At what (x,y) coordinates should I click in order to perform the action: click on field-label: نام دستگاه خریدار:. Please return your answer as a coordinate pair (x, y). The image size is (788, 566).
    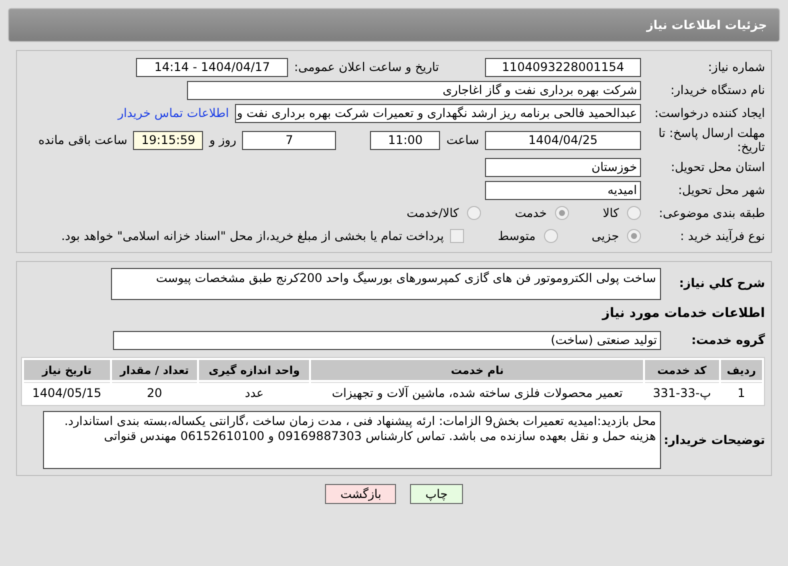
    Looking at the image, I should click on (717, 90).